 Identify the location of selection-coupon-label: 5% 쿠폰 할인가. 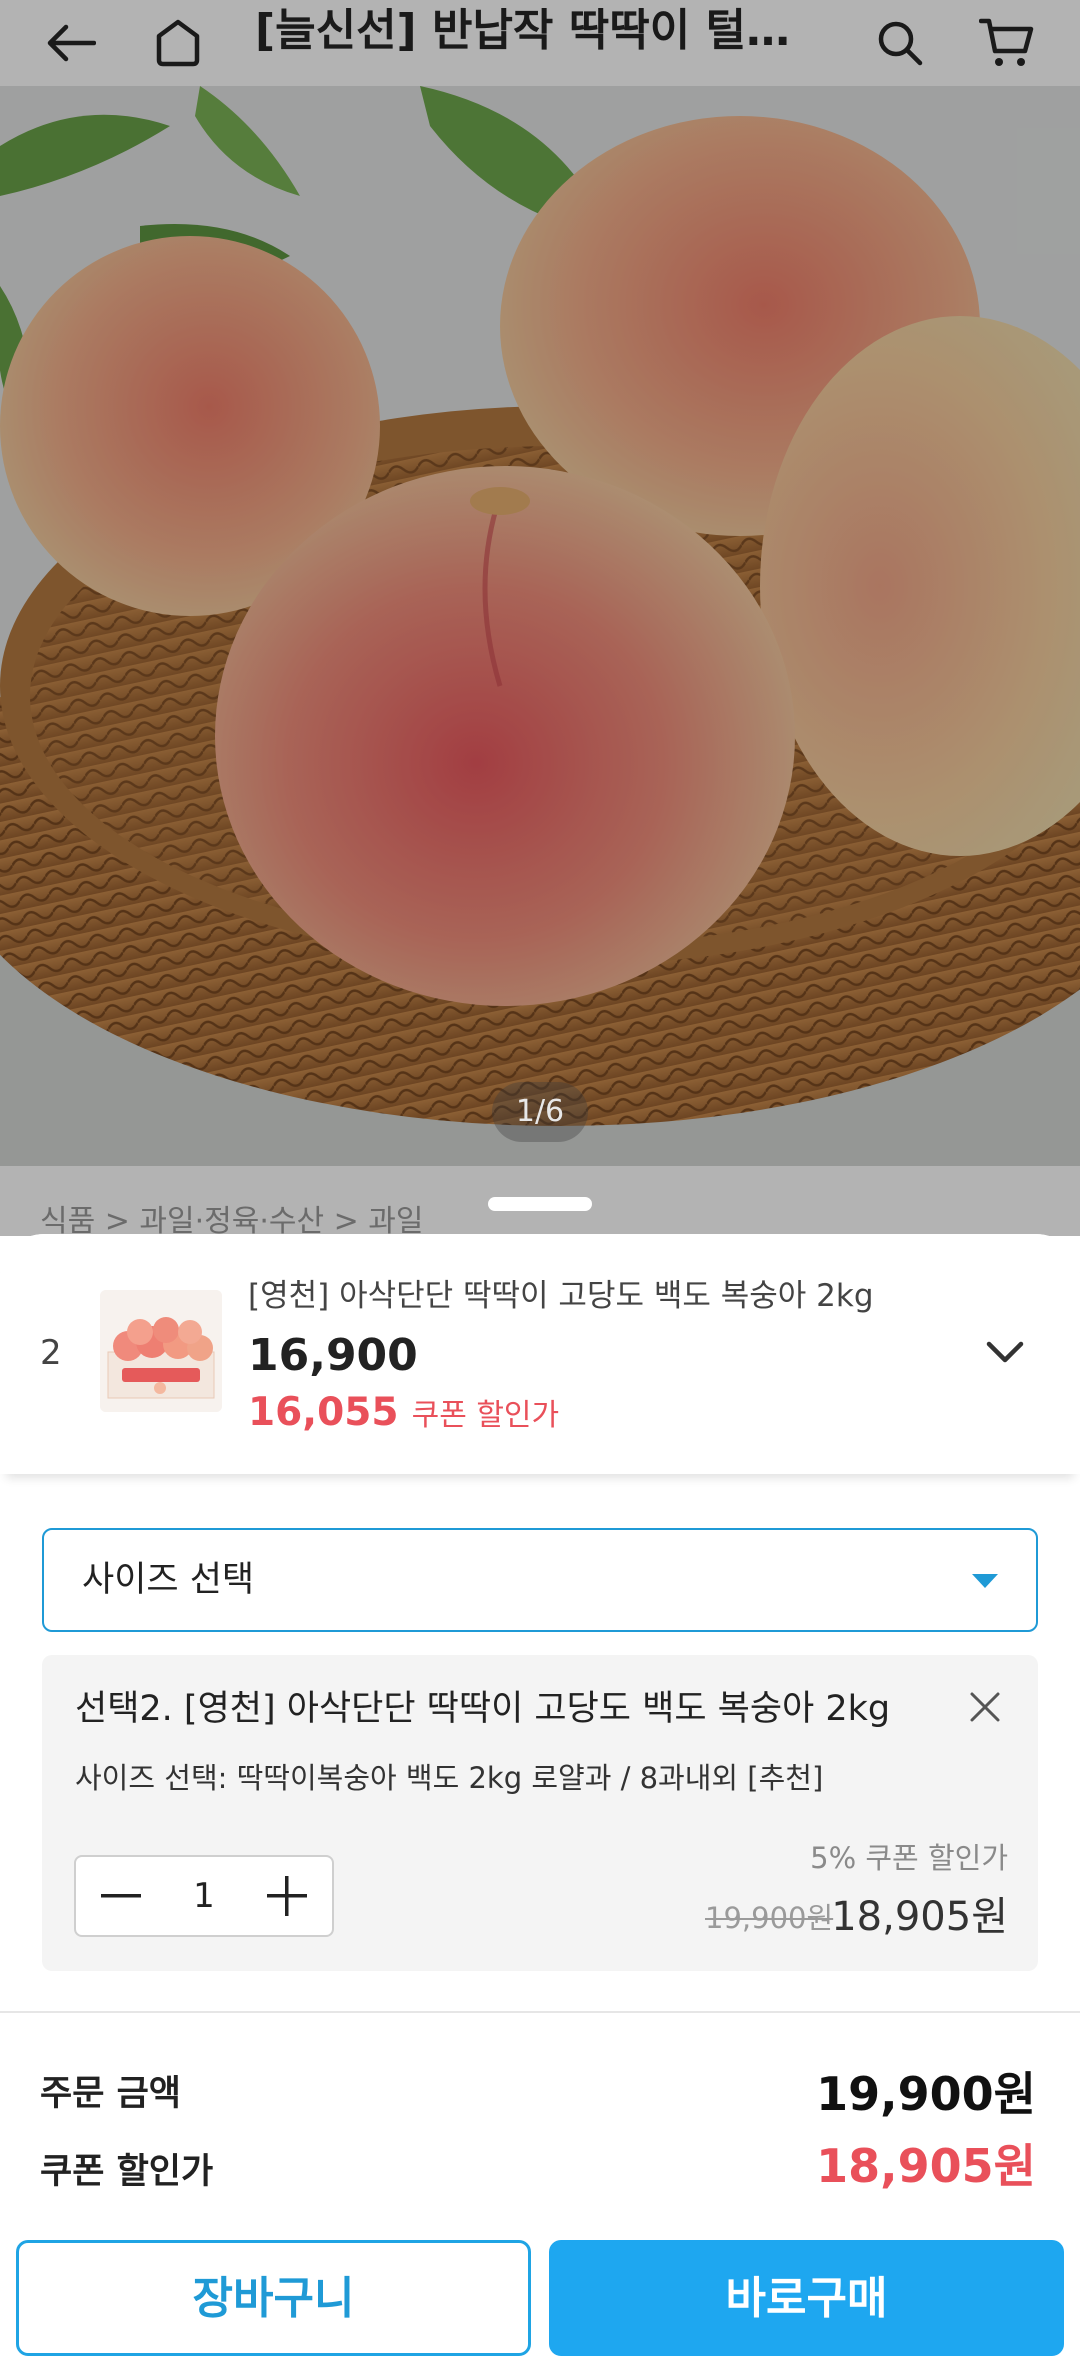
(909, 1858).